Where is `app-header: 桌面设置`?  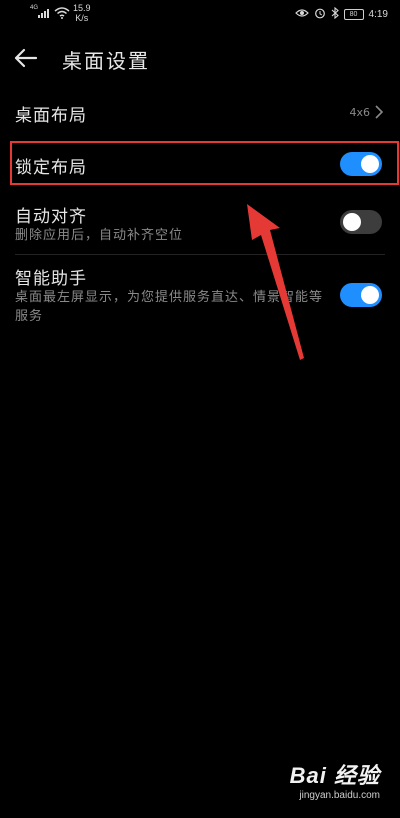
app-header: 桌面设置 is located at coordinates (200, 58).